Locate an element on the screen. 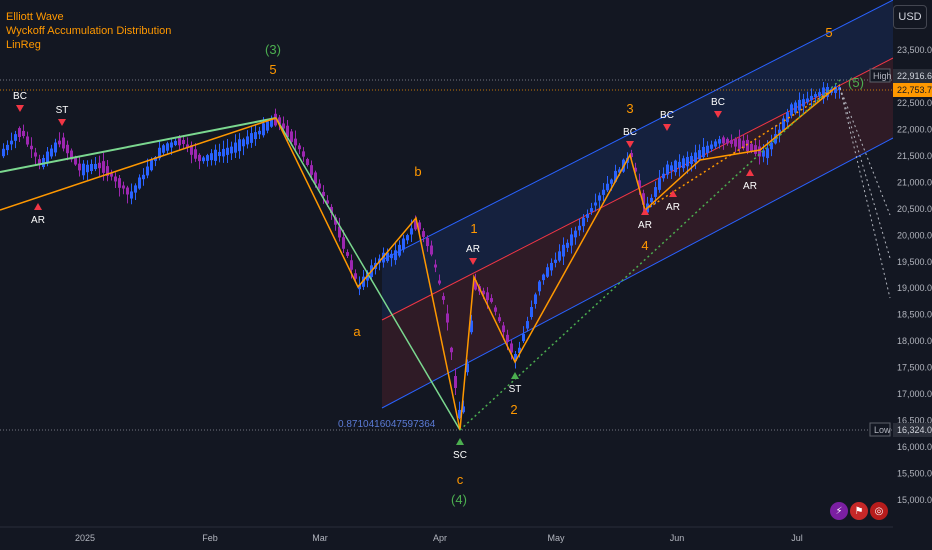  high-price-tag: 22,916.6 is located at coordinates (914, 76).